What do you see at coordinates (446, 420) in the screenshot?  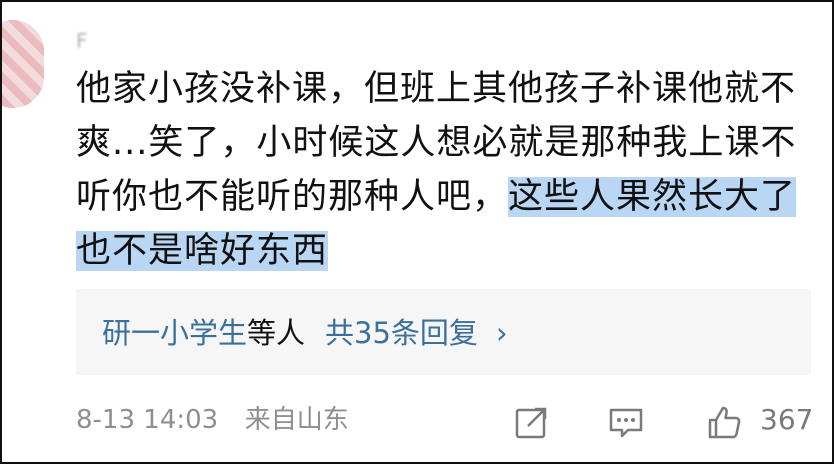 I see `comment-footer: 8-13 14:03 来自山东 367` at bounding box center [446, 420].